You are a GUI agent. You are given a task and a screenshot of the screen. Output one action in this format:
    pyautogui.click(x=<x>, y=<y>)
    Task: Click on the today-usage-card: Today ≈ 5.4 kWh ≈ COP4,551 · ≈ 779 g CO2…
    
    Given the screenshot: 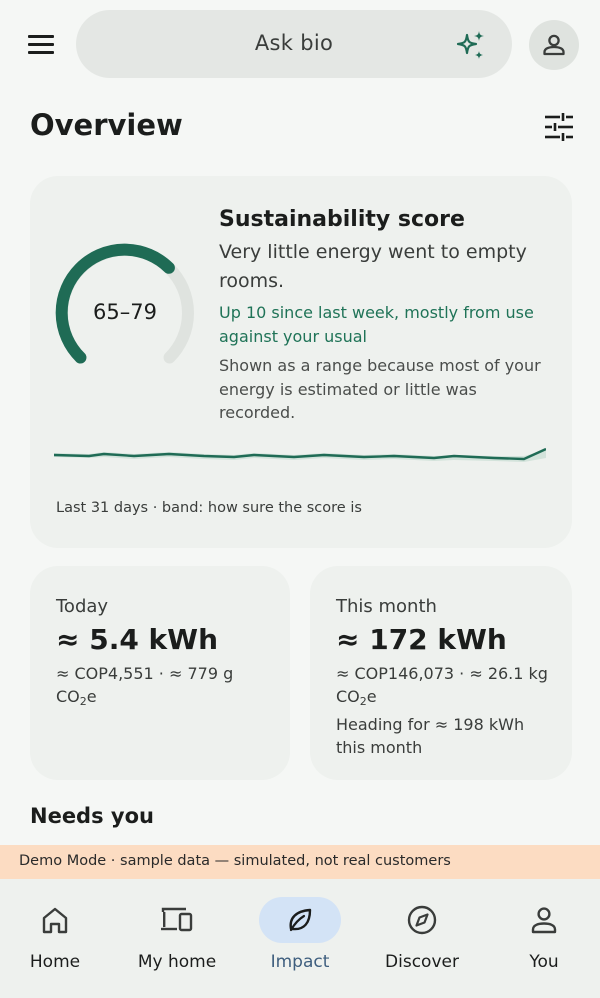 What is the action you would take?
    pyautogui.click(x=160, y=673)
    